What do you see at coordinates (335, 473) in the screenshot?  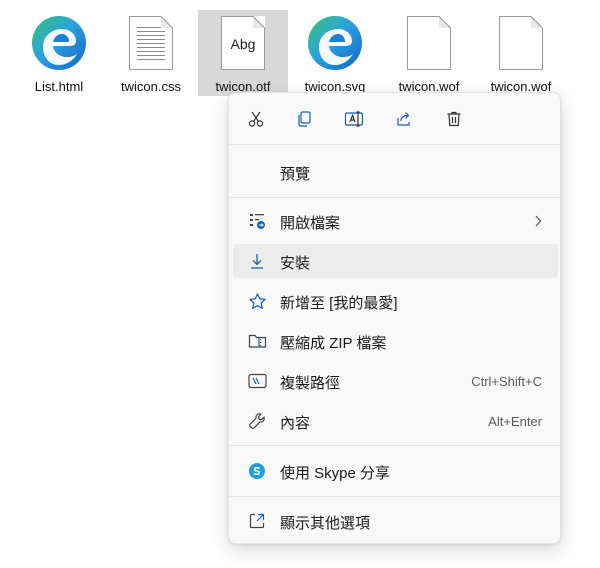 I see `menu-item-label: 使用 Skype 分享` at bounding box center [335, 473].